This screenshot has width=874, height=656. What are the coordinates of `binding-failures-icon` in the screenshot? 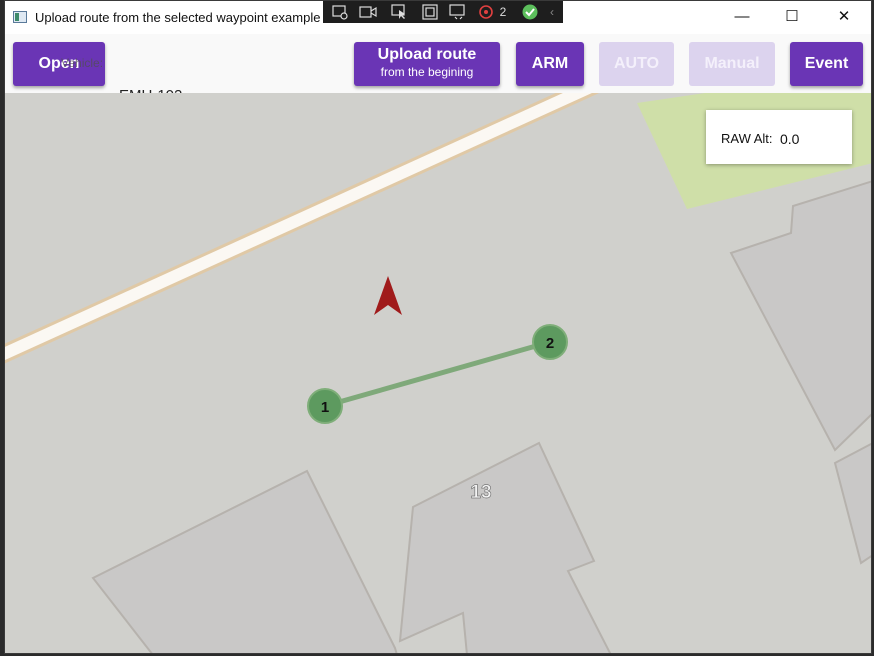 It's located at (486, 12).